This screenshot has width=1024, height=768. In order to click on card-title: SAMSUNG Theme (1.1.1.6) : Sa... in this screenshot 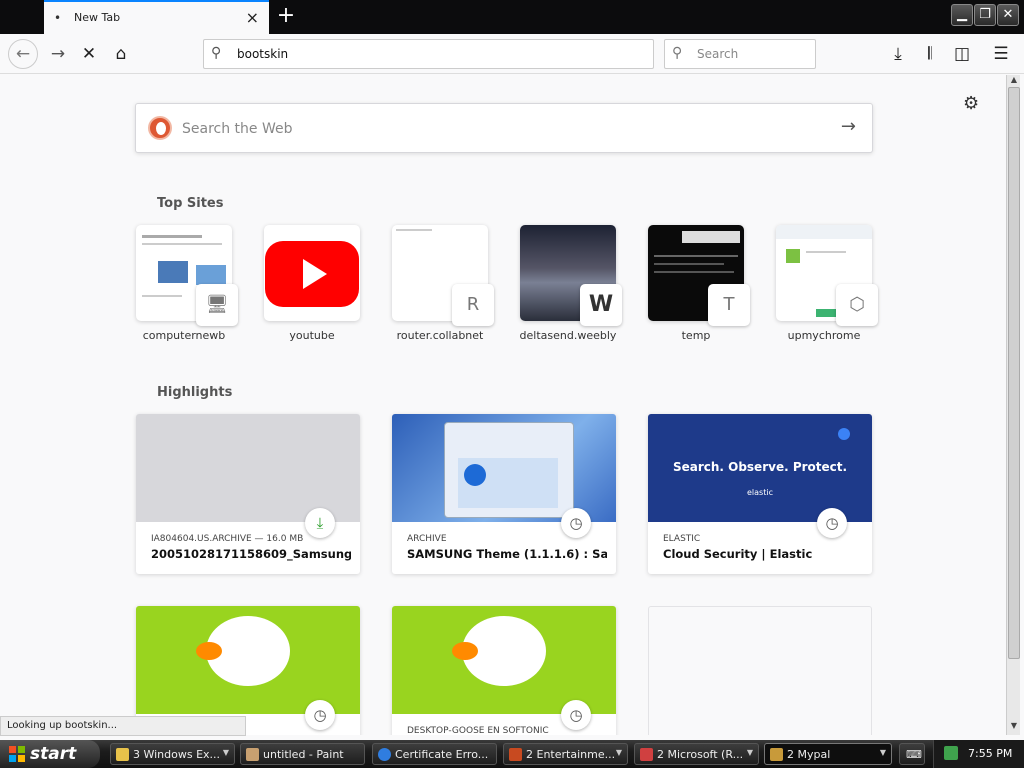, I will do `click(507, 554)`.